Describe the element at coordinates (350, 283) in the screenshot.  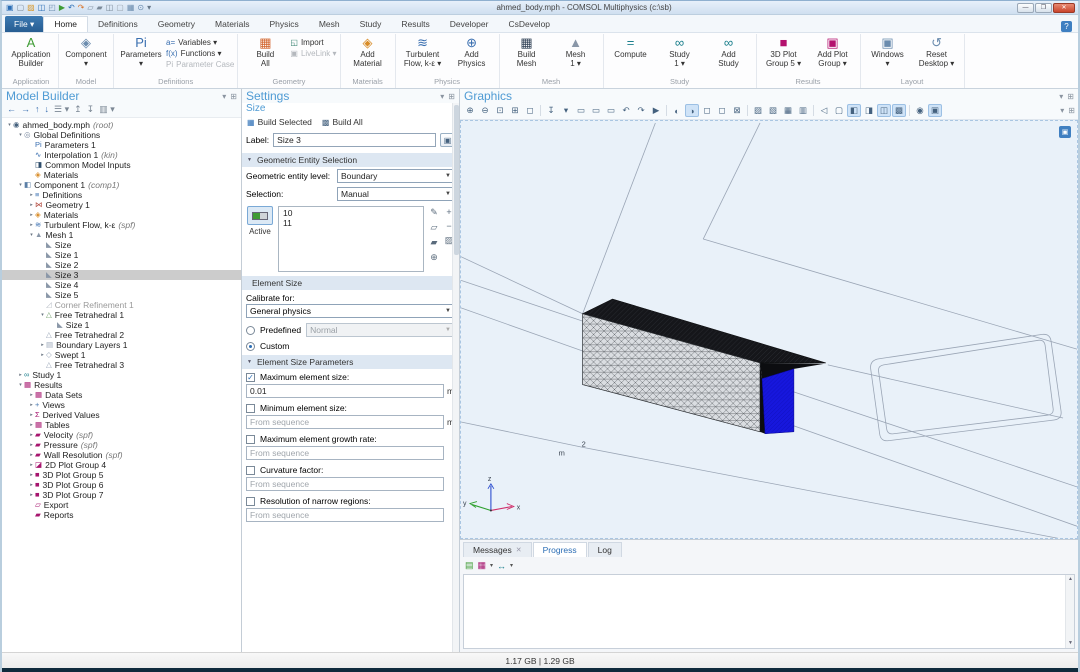
I see `section-element-size: Element Size` at that location.